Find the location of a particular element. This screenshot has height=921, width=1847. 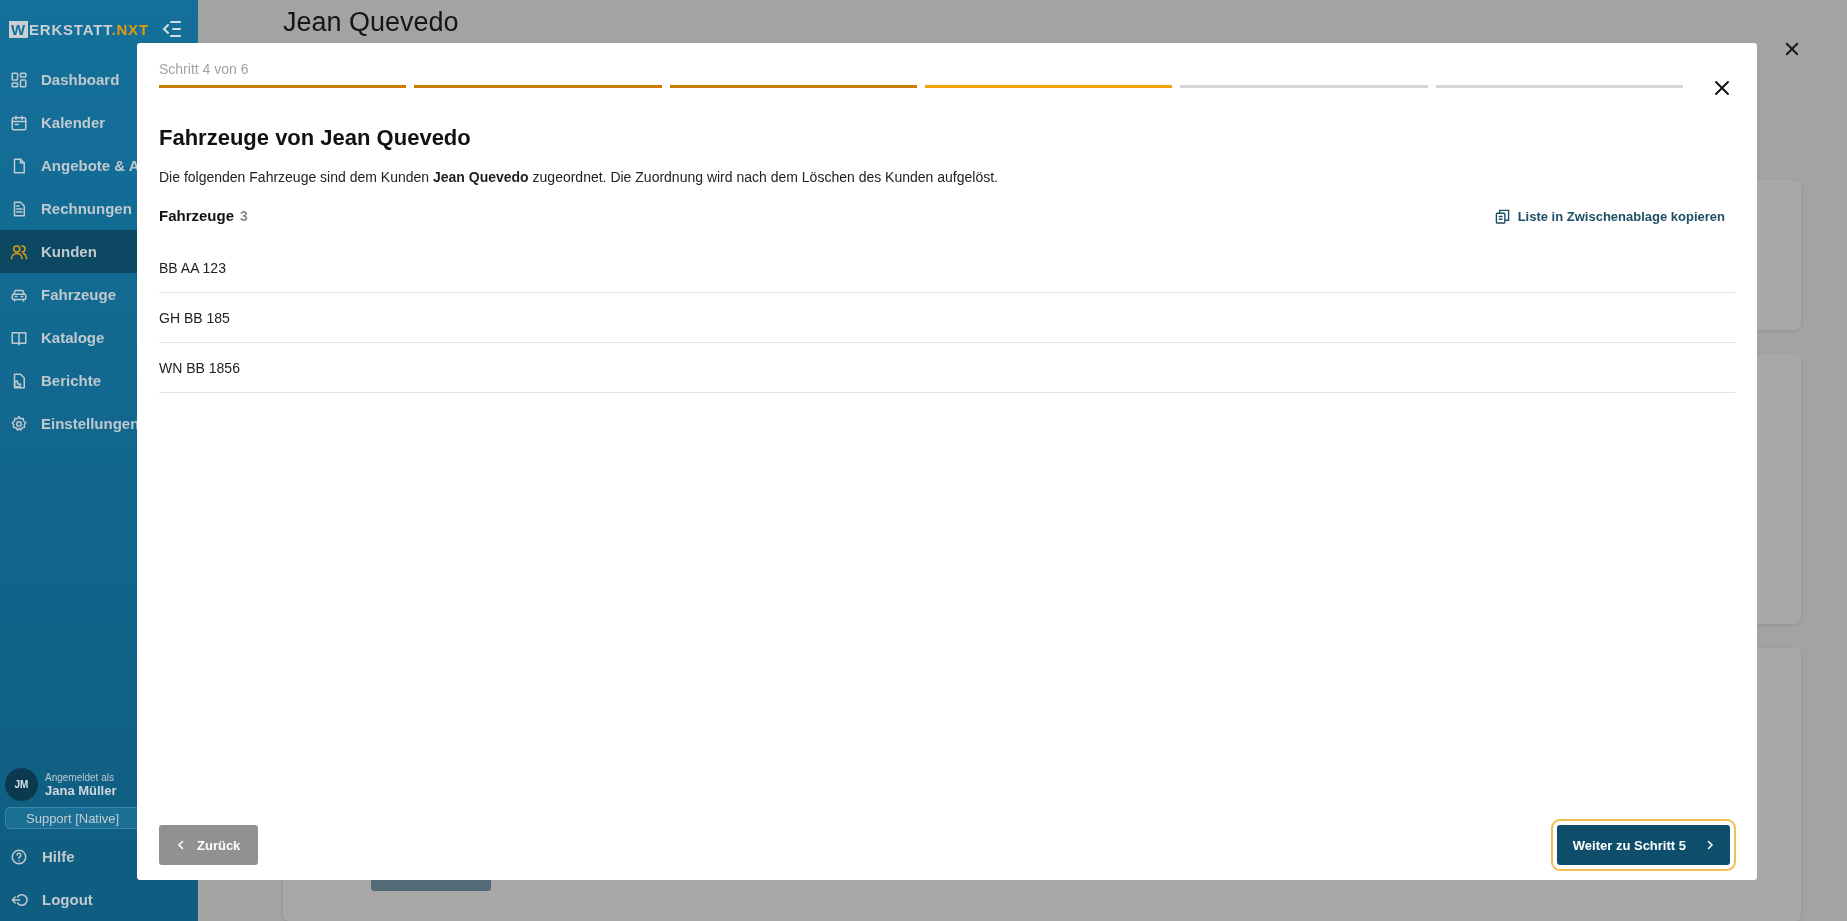

user-name: Jana Müller is located at coordinates (81, 790).